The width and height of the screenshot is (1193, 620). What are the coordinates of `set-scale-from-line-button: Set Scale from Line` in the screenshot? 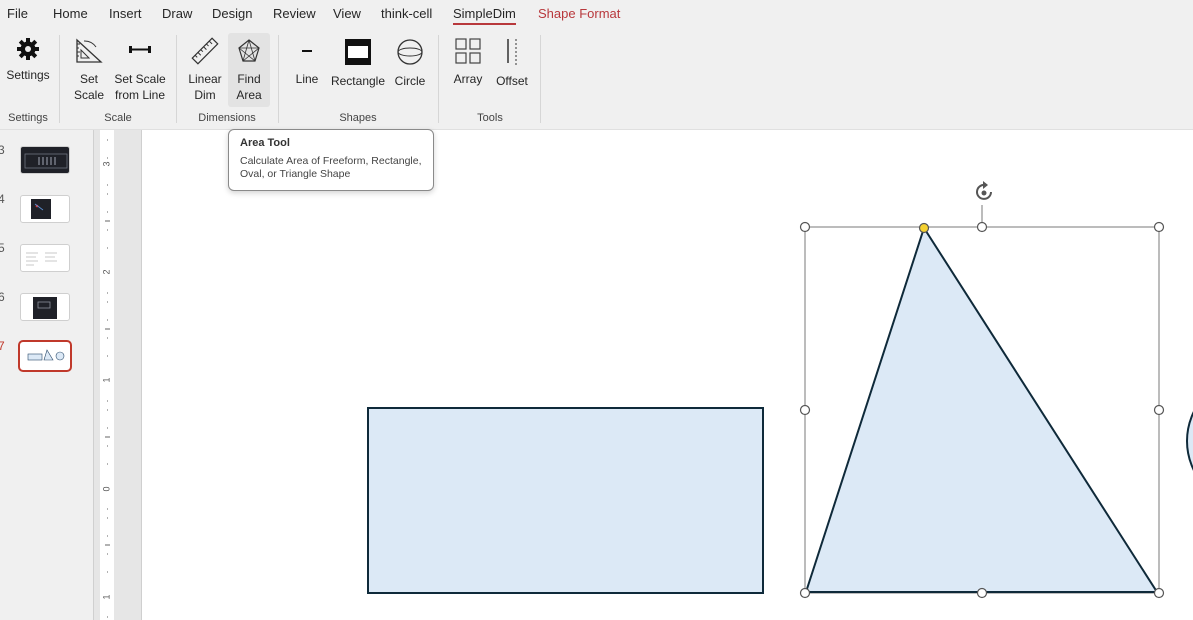 It's located at (140, 70).